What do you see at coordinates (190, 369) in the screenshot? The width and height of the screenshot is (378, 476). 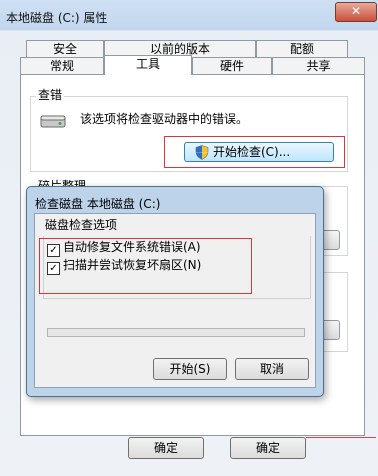 I see `dialog-start-button: 开始(S)` at bounding box center [190, 369].